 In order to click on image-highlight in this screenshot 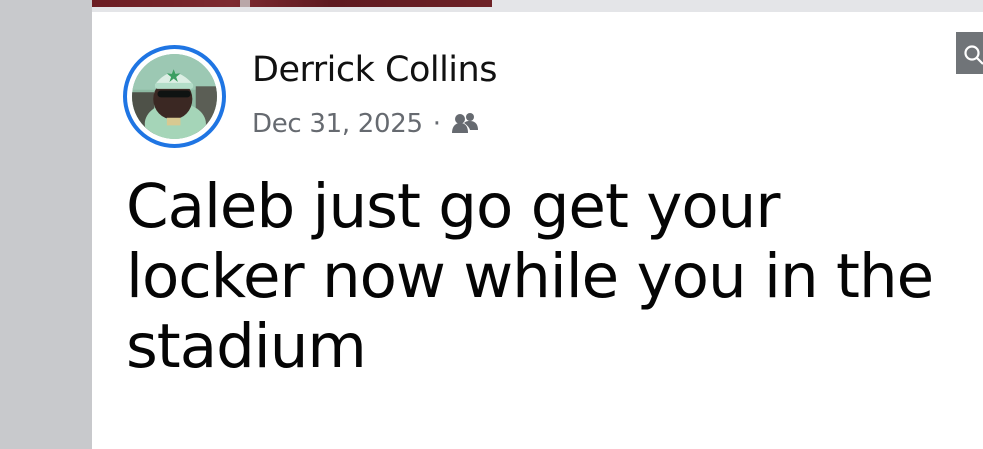, I will do `click(245, 3)`.